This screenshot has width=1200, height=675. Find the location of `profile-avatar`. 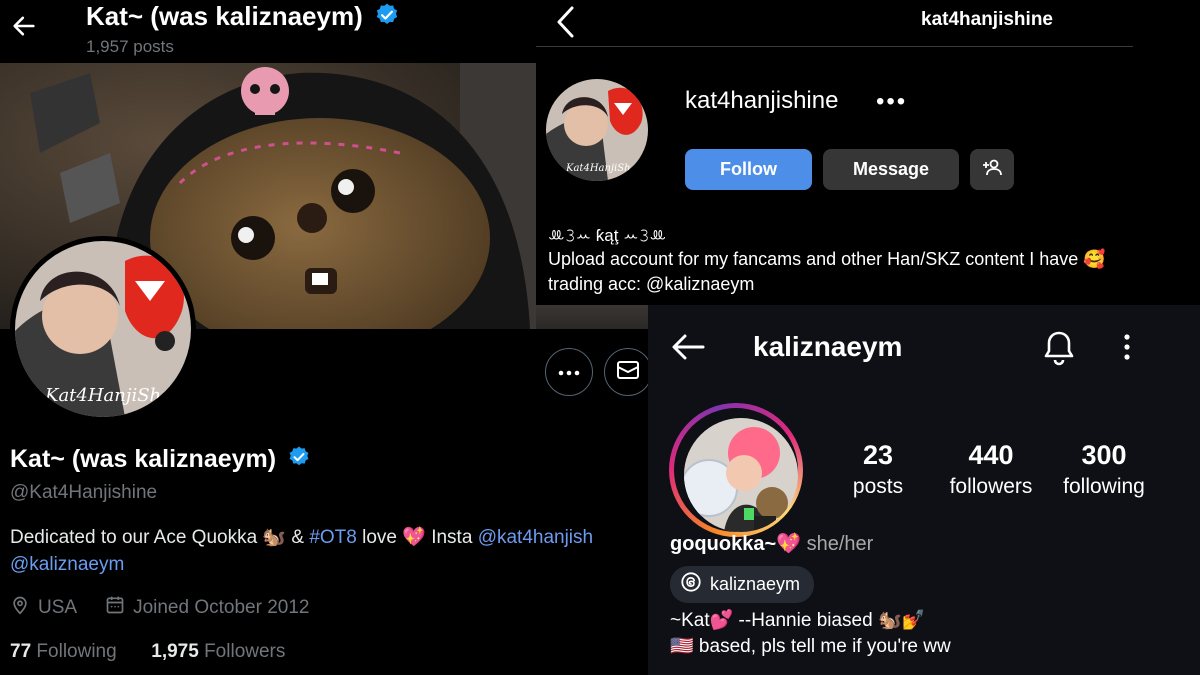

profile-avatar is located at coordinates (741, 475).